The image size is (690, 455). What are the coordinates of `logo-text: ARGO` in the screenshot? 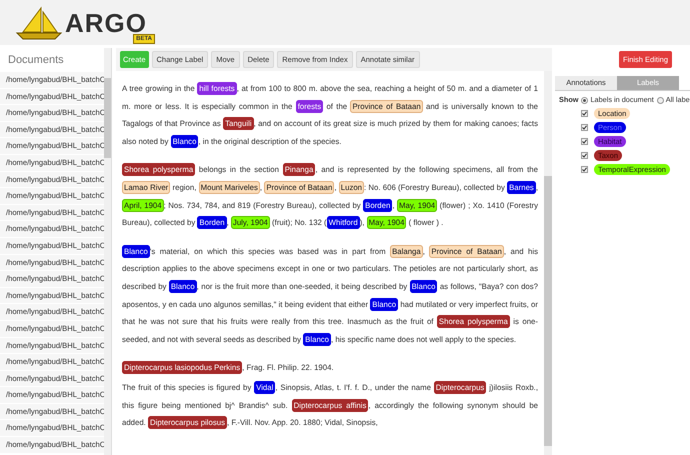 It's located at (106, 23).